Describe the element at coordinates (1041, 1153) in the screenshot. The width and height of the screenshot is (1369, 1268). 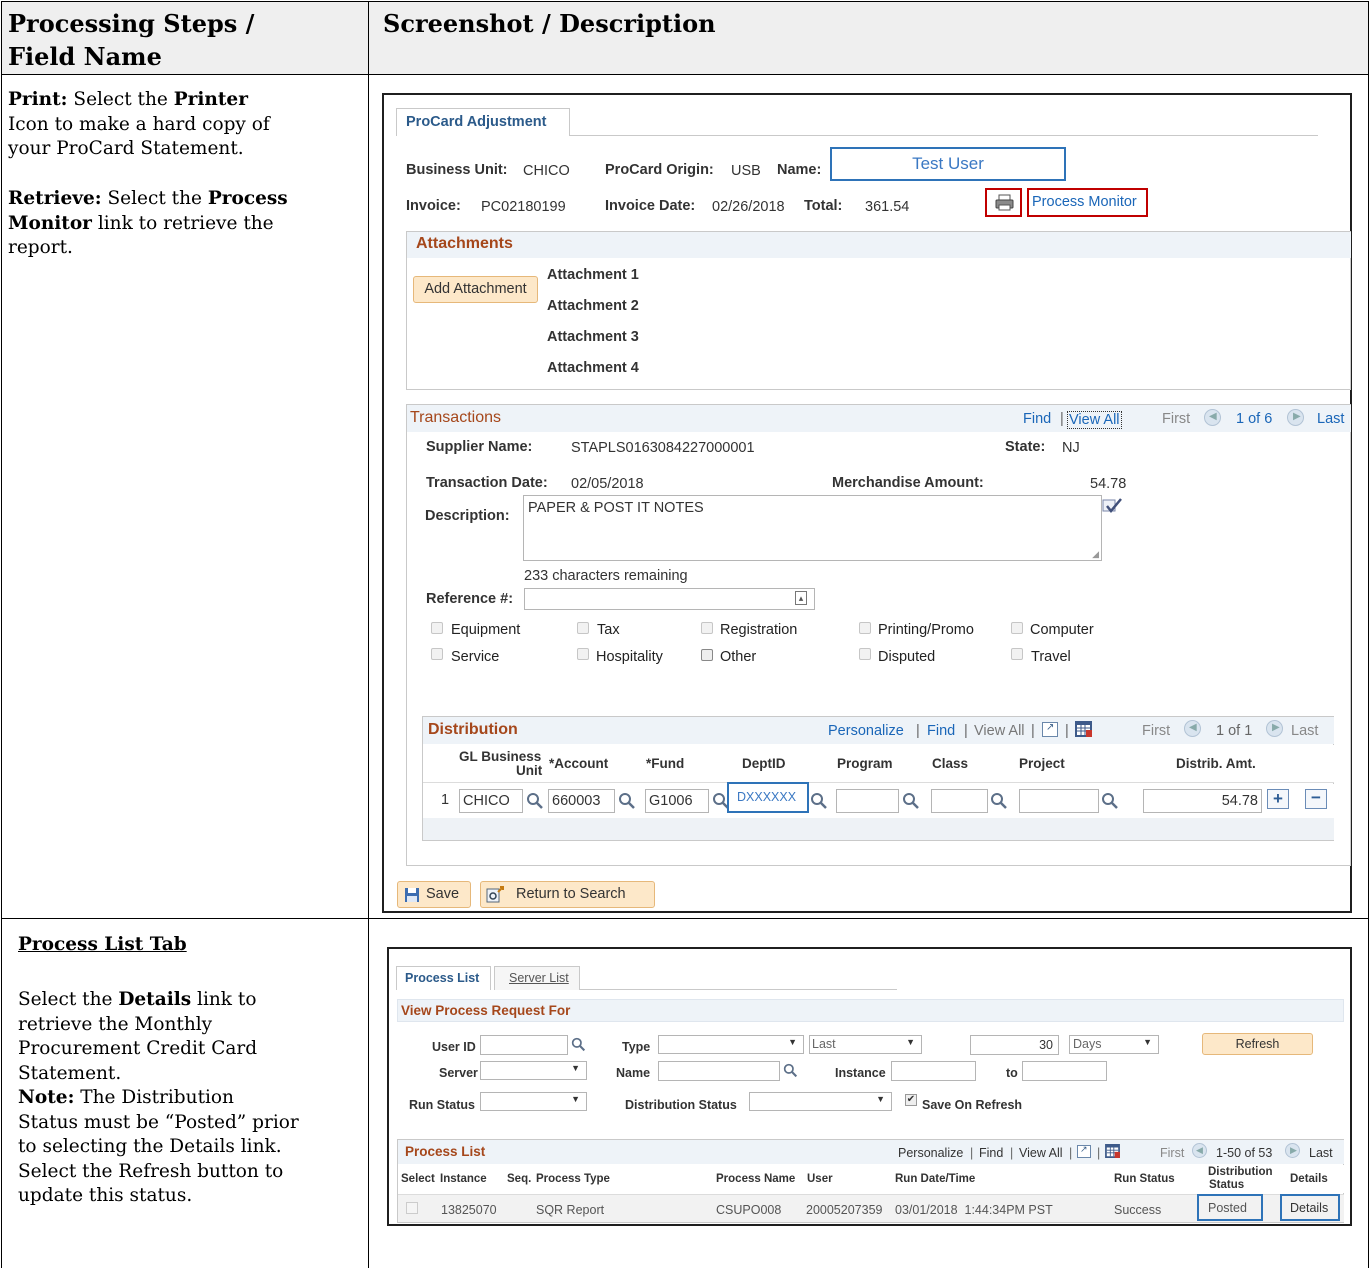
I see `pl-view-all-link: View All` at that location.